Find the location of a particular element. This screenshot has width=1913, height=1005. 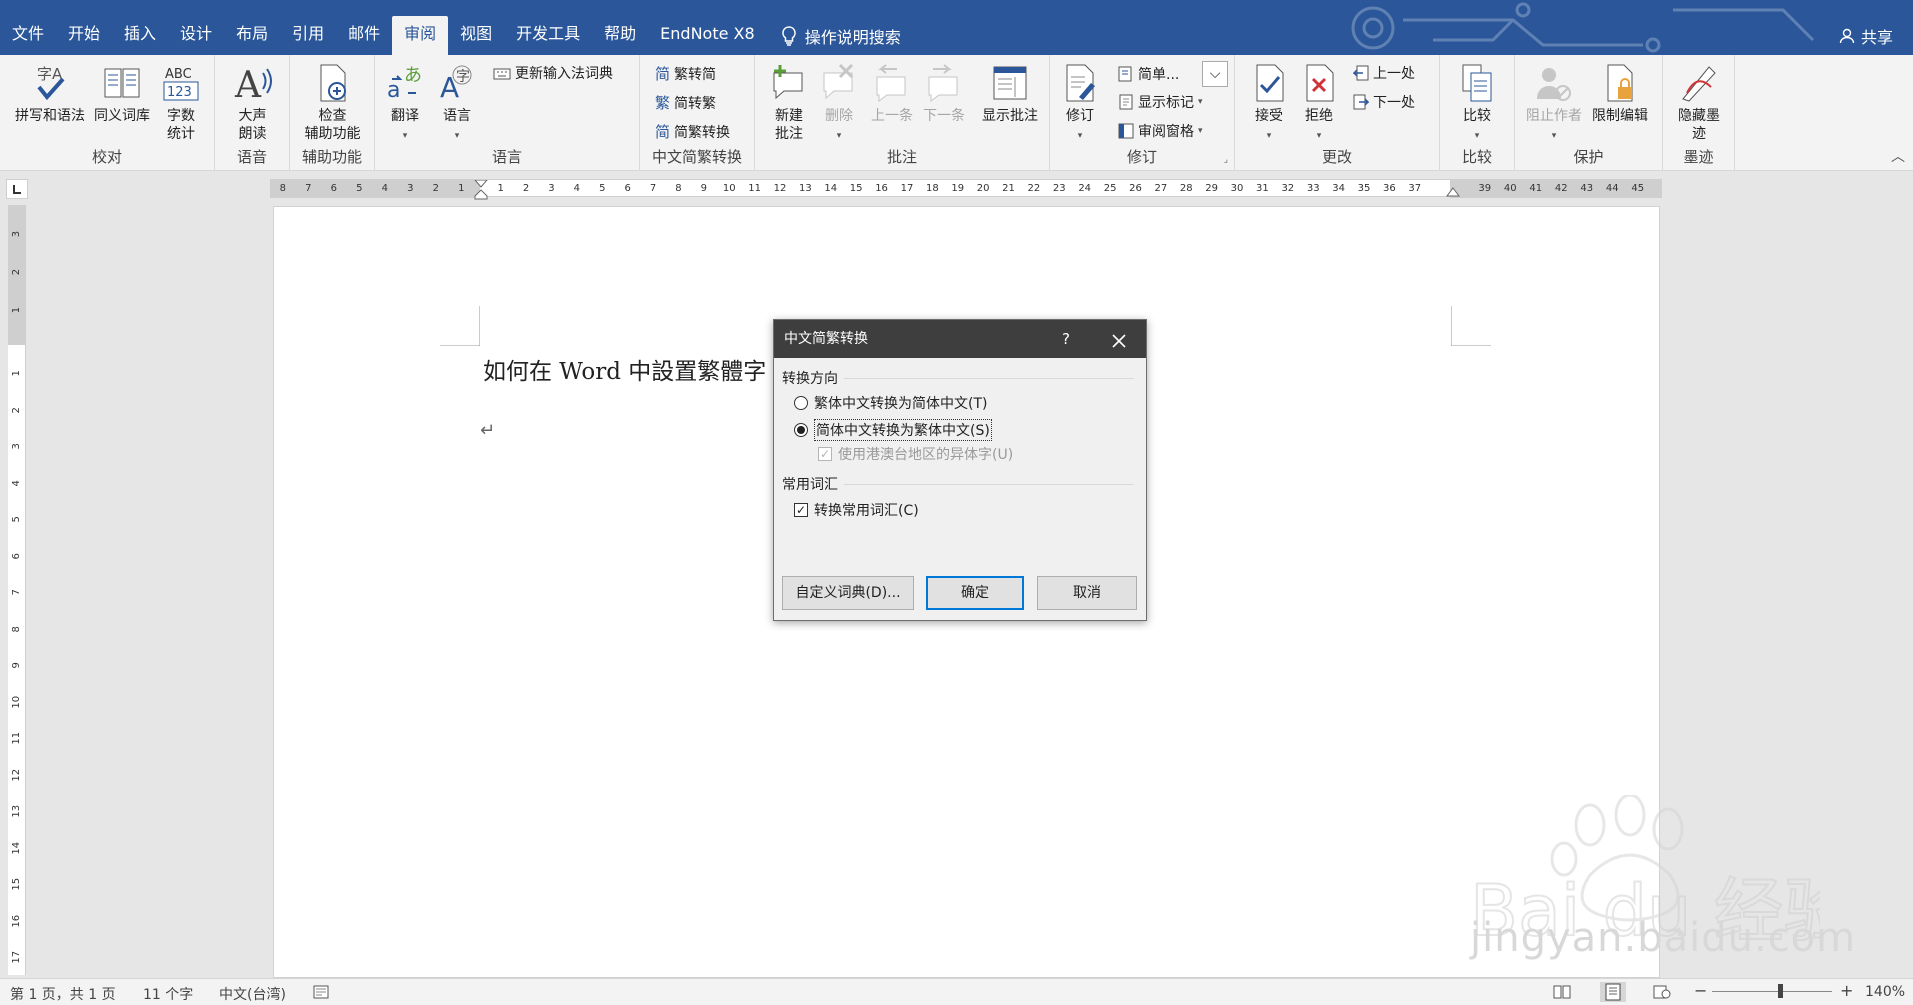

tab-insert: 插入 is located at coordinates (140, 35).